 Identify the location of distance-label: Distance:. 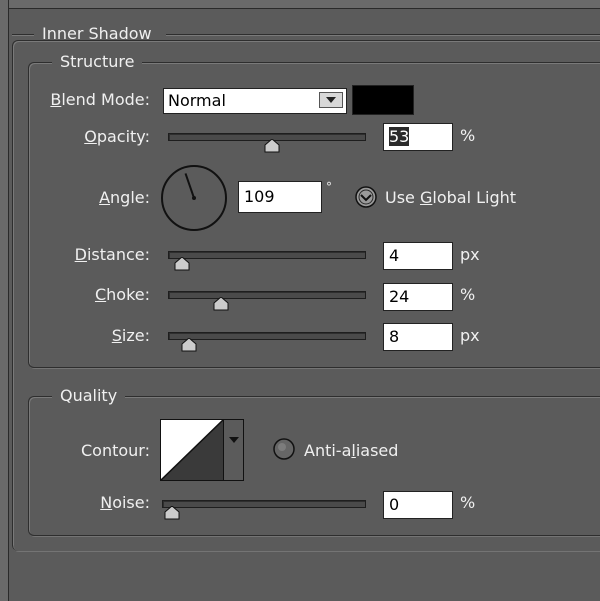
(112, 254).